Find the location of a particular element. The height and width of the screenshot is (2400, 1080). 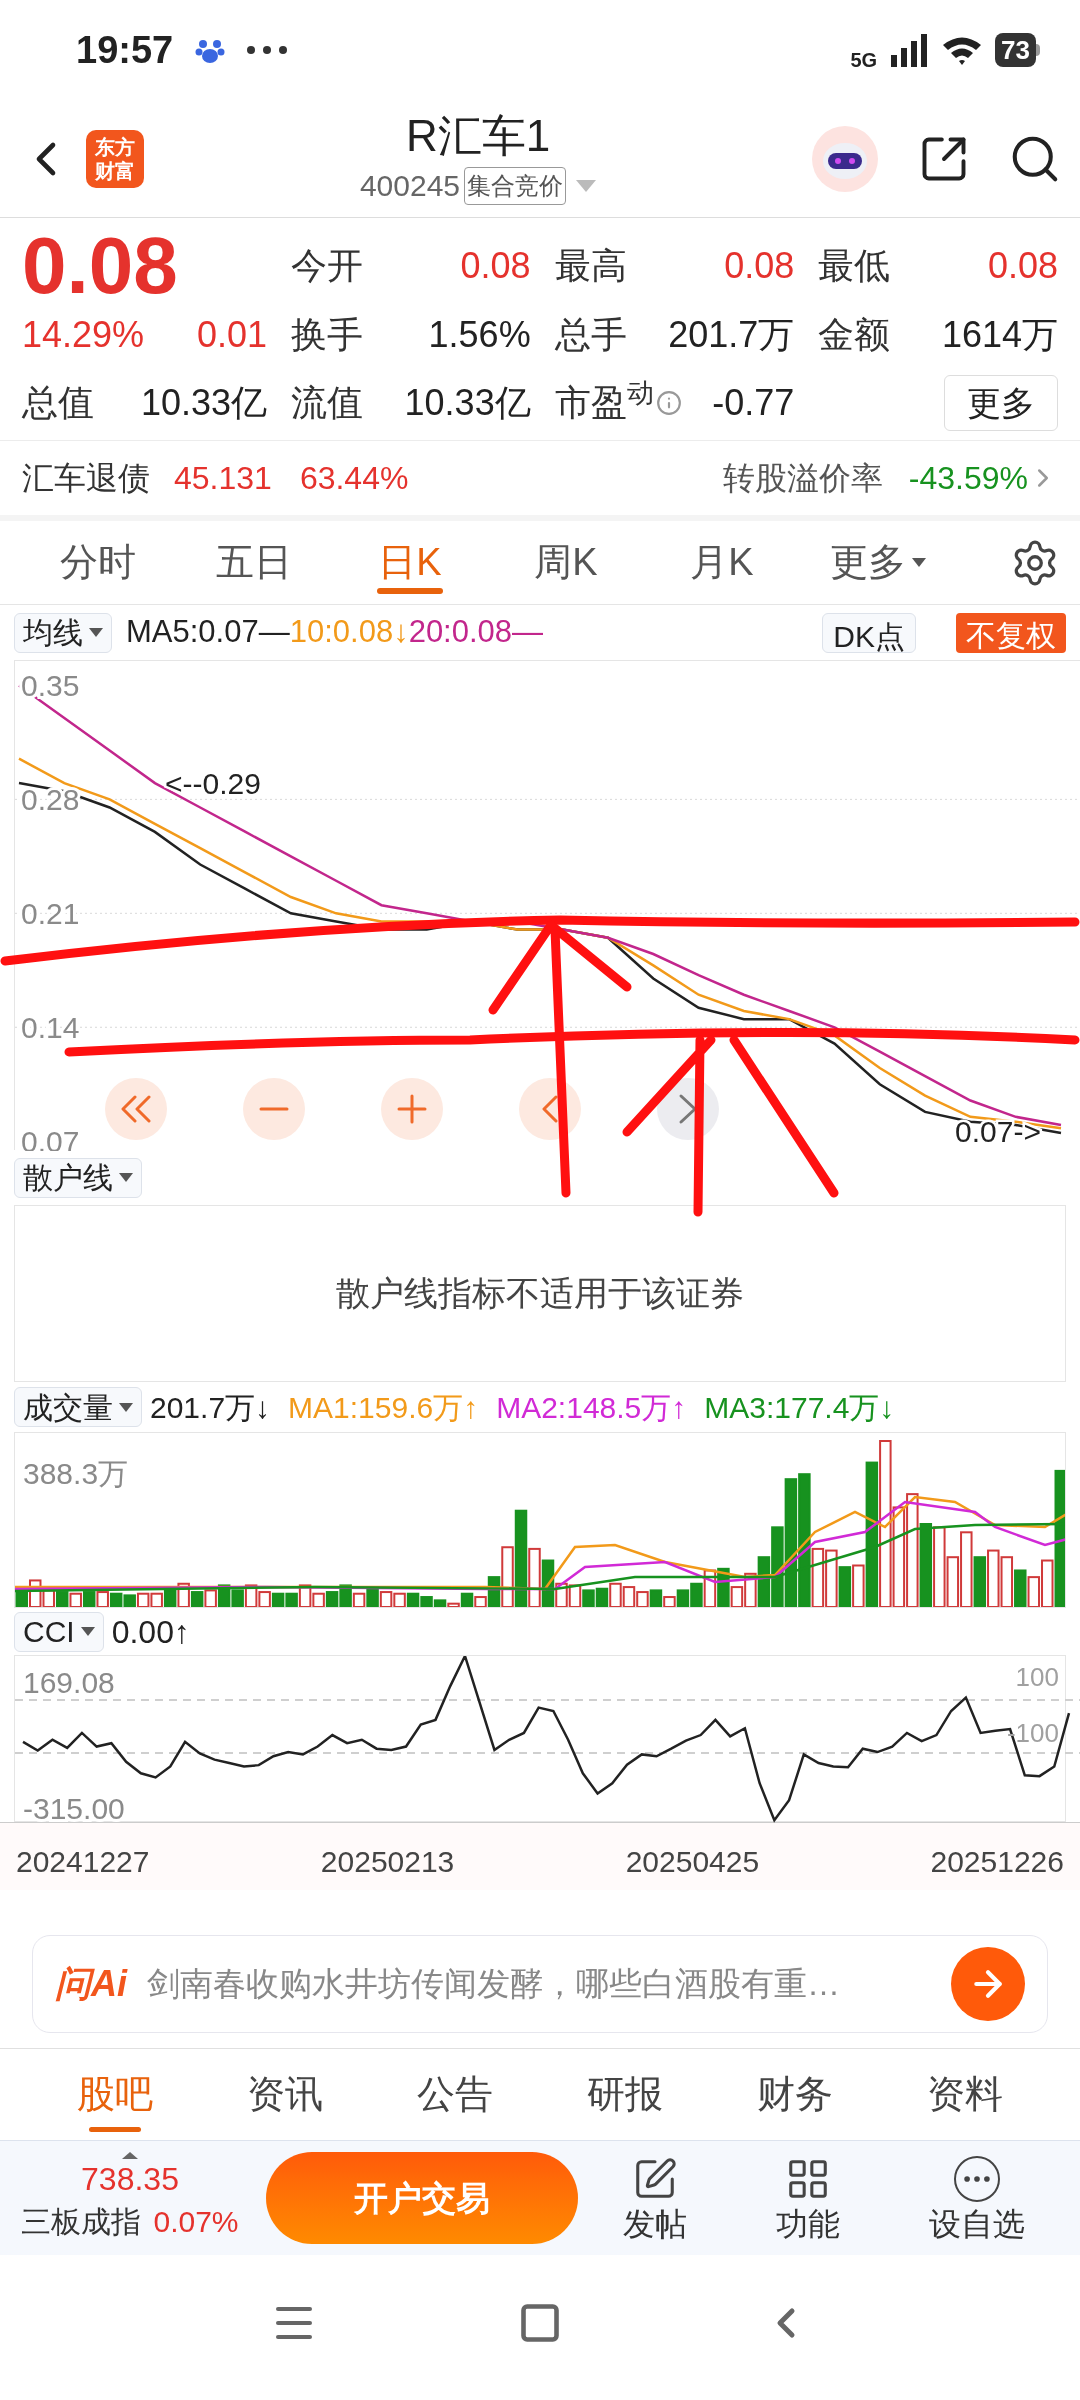

axis-label: 0.35 is located at coordinates (50, 685).